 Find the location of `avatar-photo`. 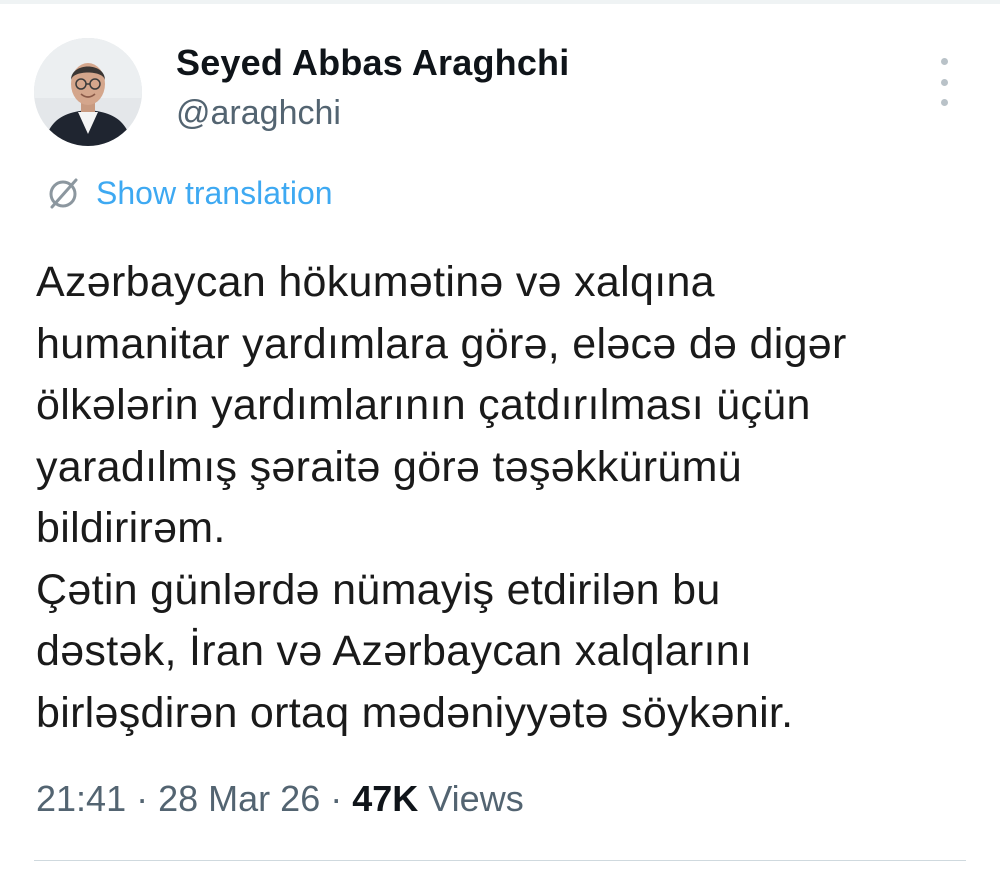

avatar-photo is located at coordinates (88, 92).